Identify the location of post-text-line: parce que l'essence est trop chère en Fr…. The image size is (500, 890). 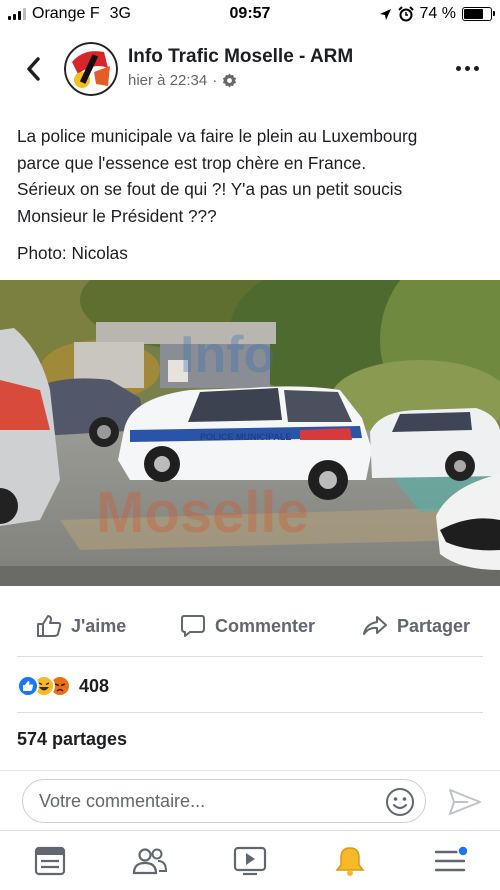
(192, 162).